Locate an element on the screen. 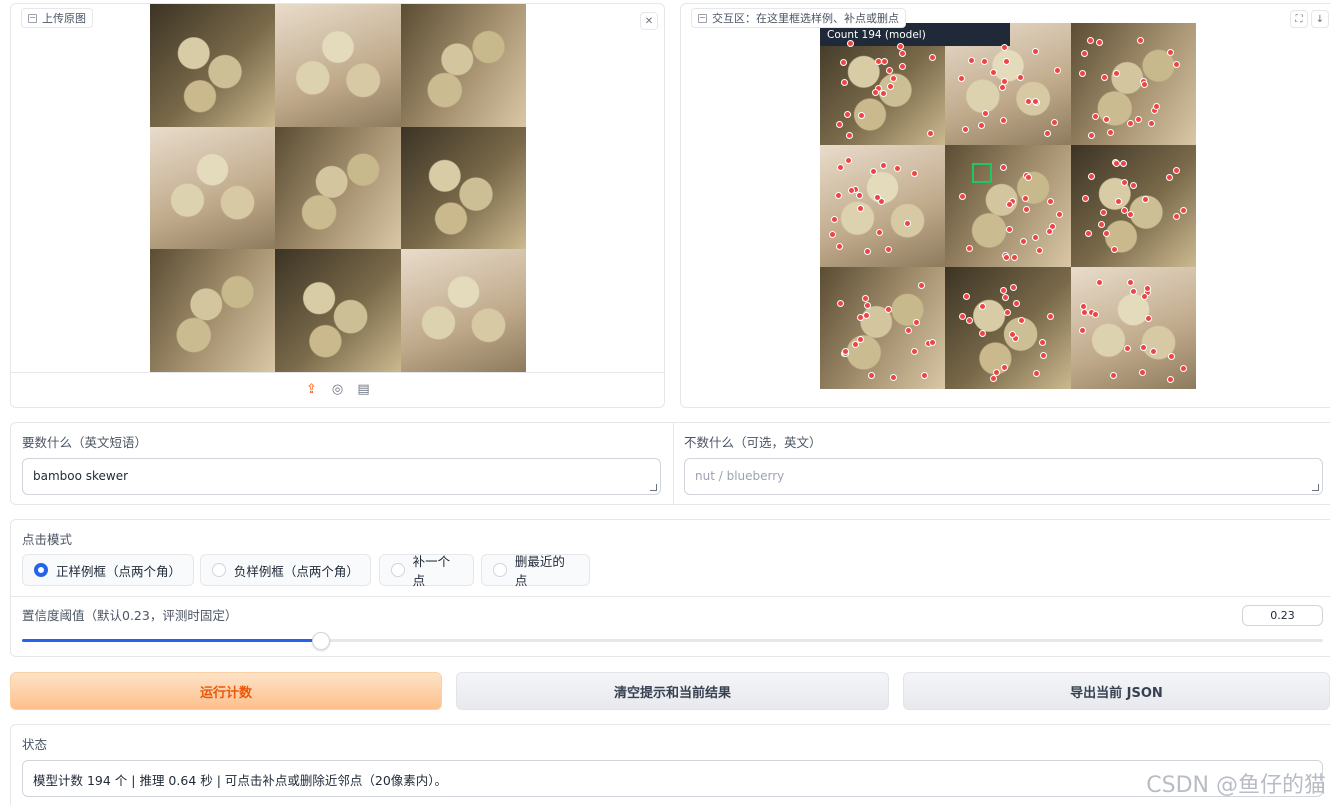  download-icon: ↓ is located at coordinates (1320, 19).